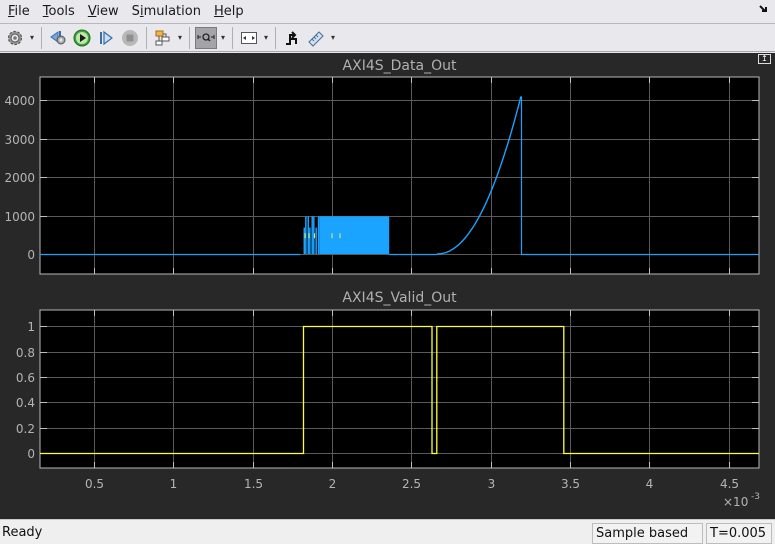 The height and width of the screenshot is (544, 775). I want to click on run-button, so click(82, 38).